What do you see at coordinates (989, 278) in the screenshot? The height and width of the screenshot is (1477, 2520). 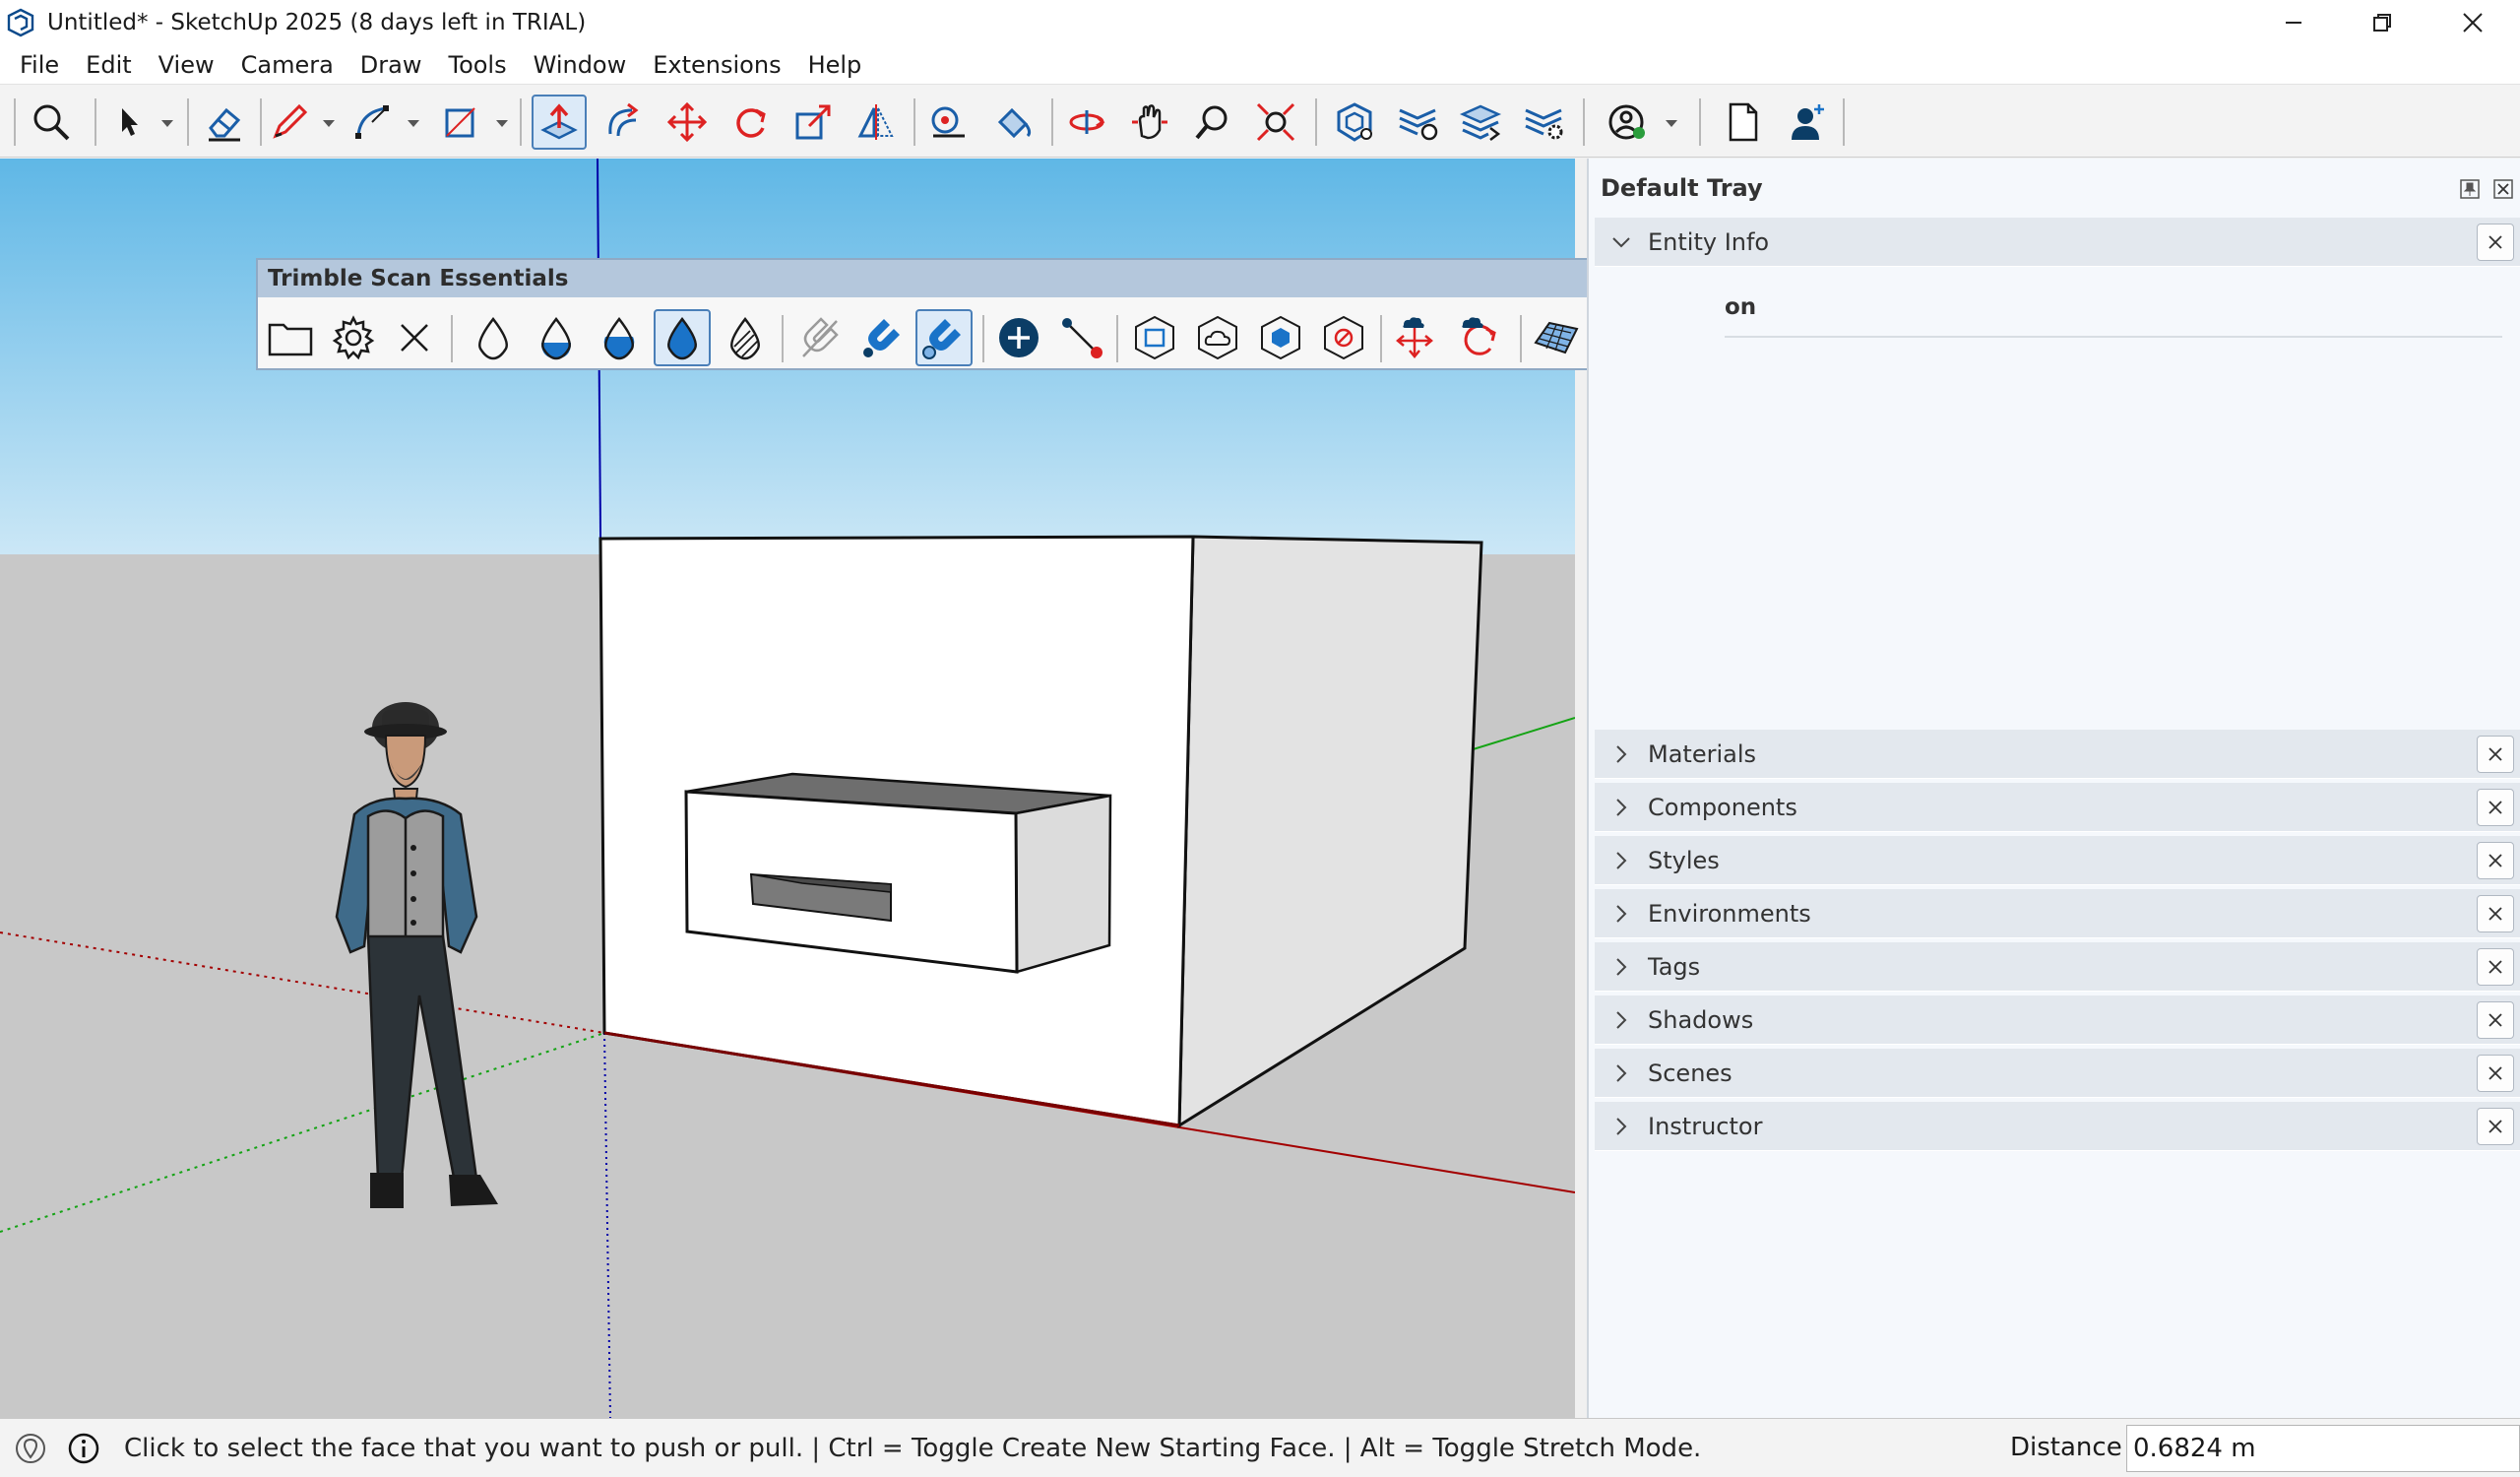 I see `scan-toolbar-header: Trimble Scan Essentials` at bounding box center [989, 278].